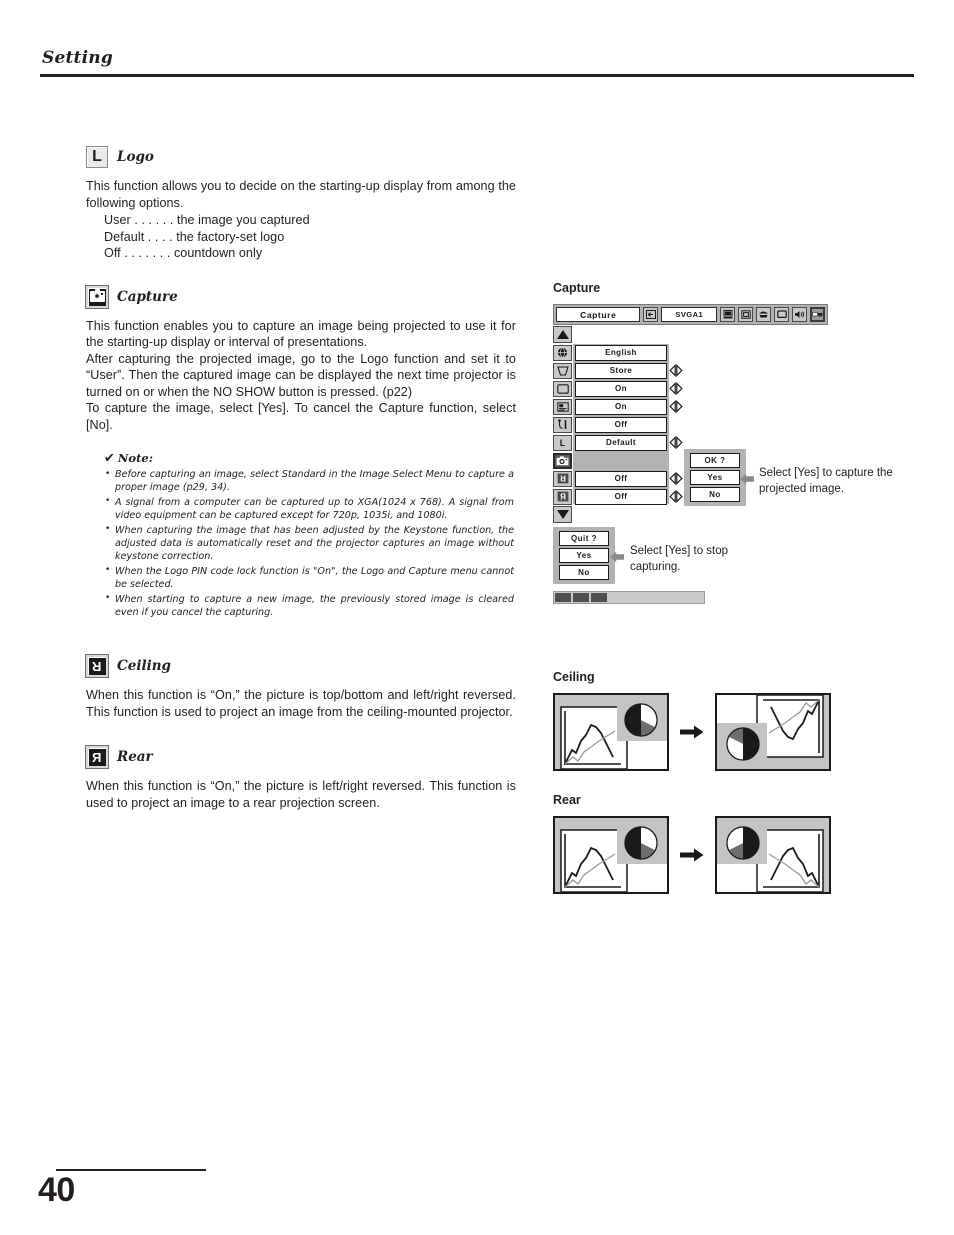 Image resolution: width=954 pixels, height=1235 pixels. Describe the element at coordinates (574, 677) in the screenshot. I see `figure-caption-ceiling: Ceiling` at that location.